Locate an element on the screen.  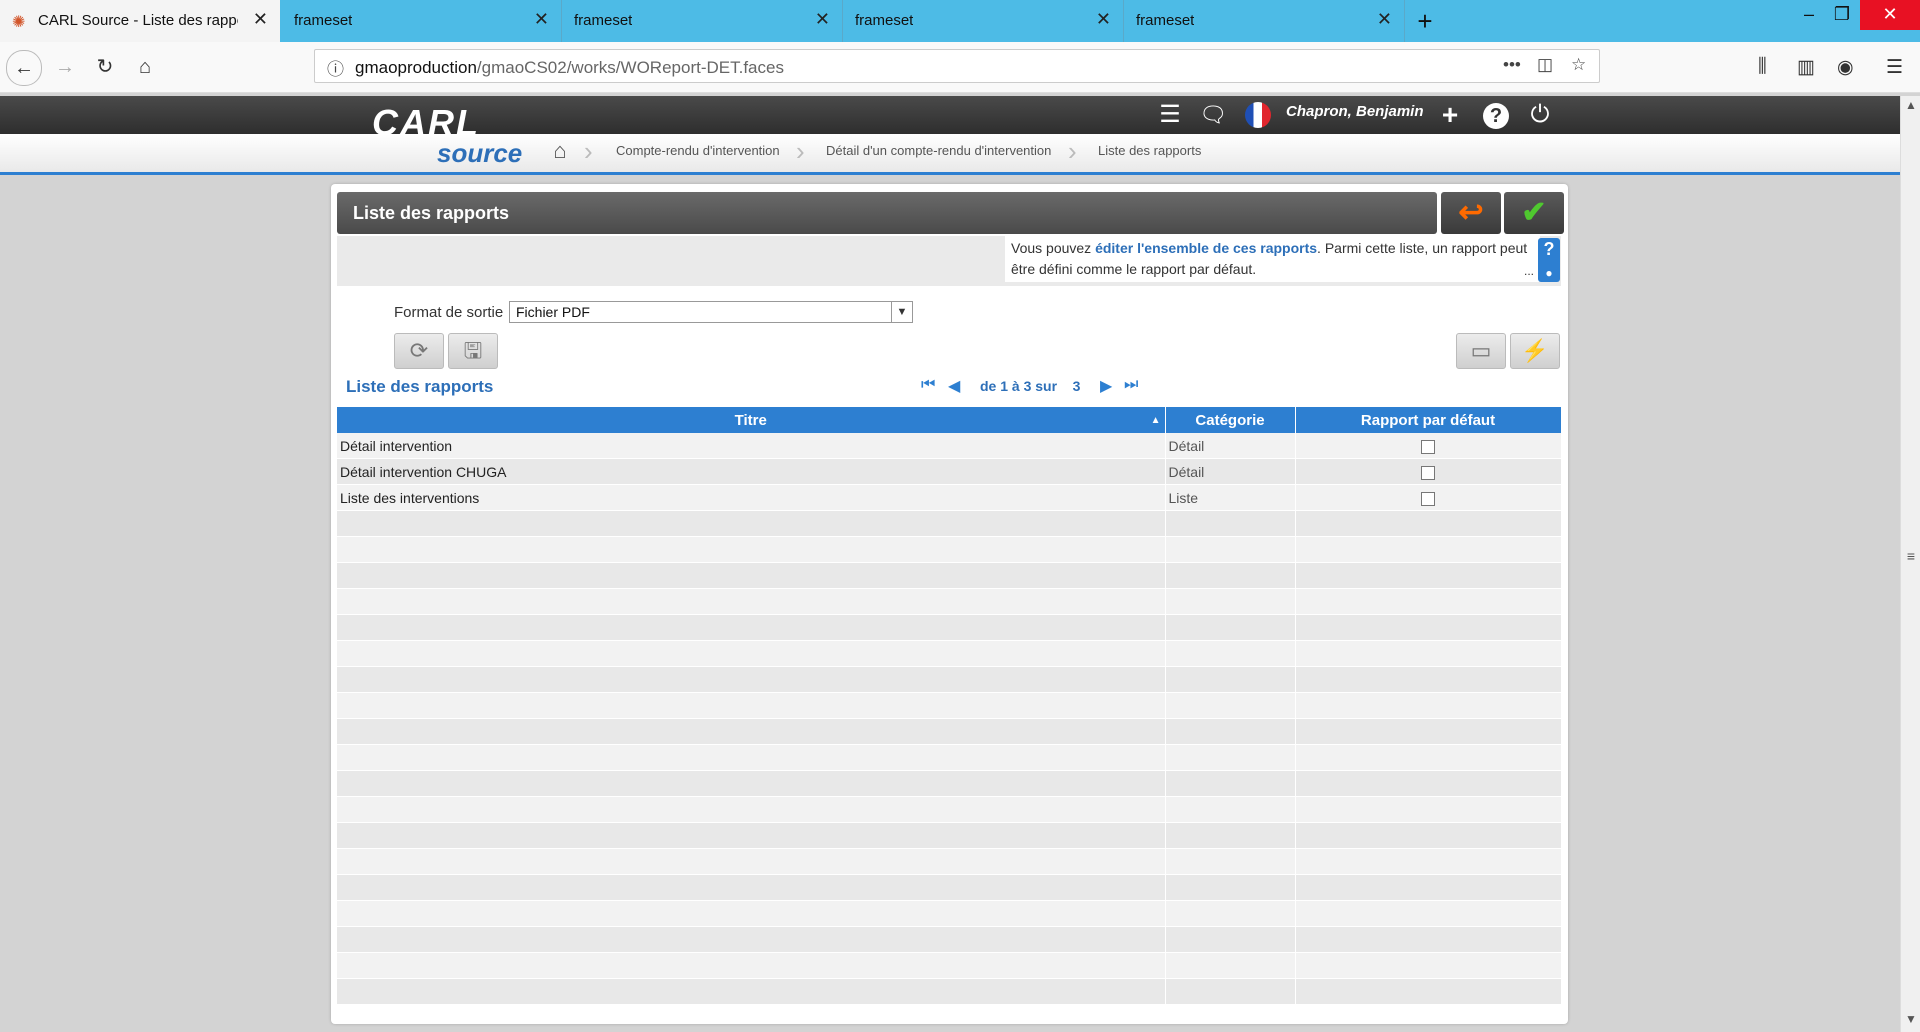
column-header-category: Catégorie is located at coordinates (1230, 420).